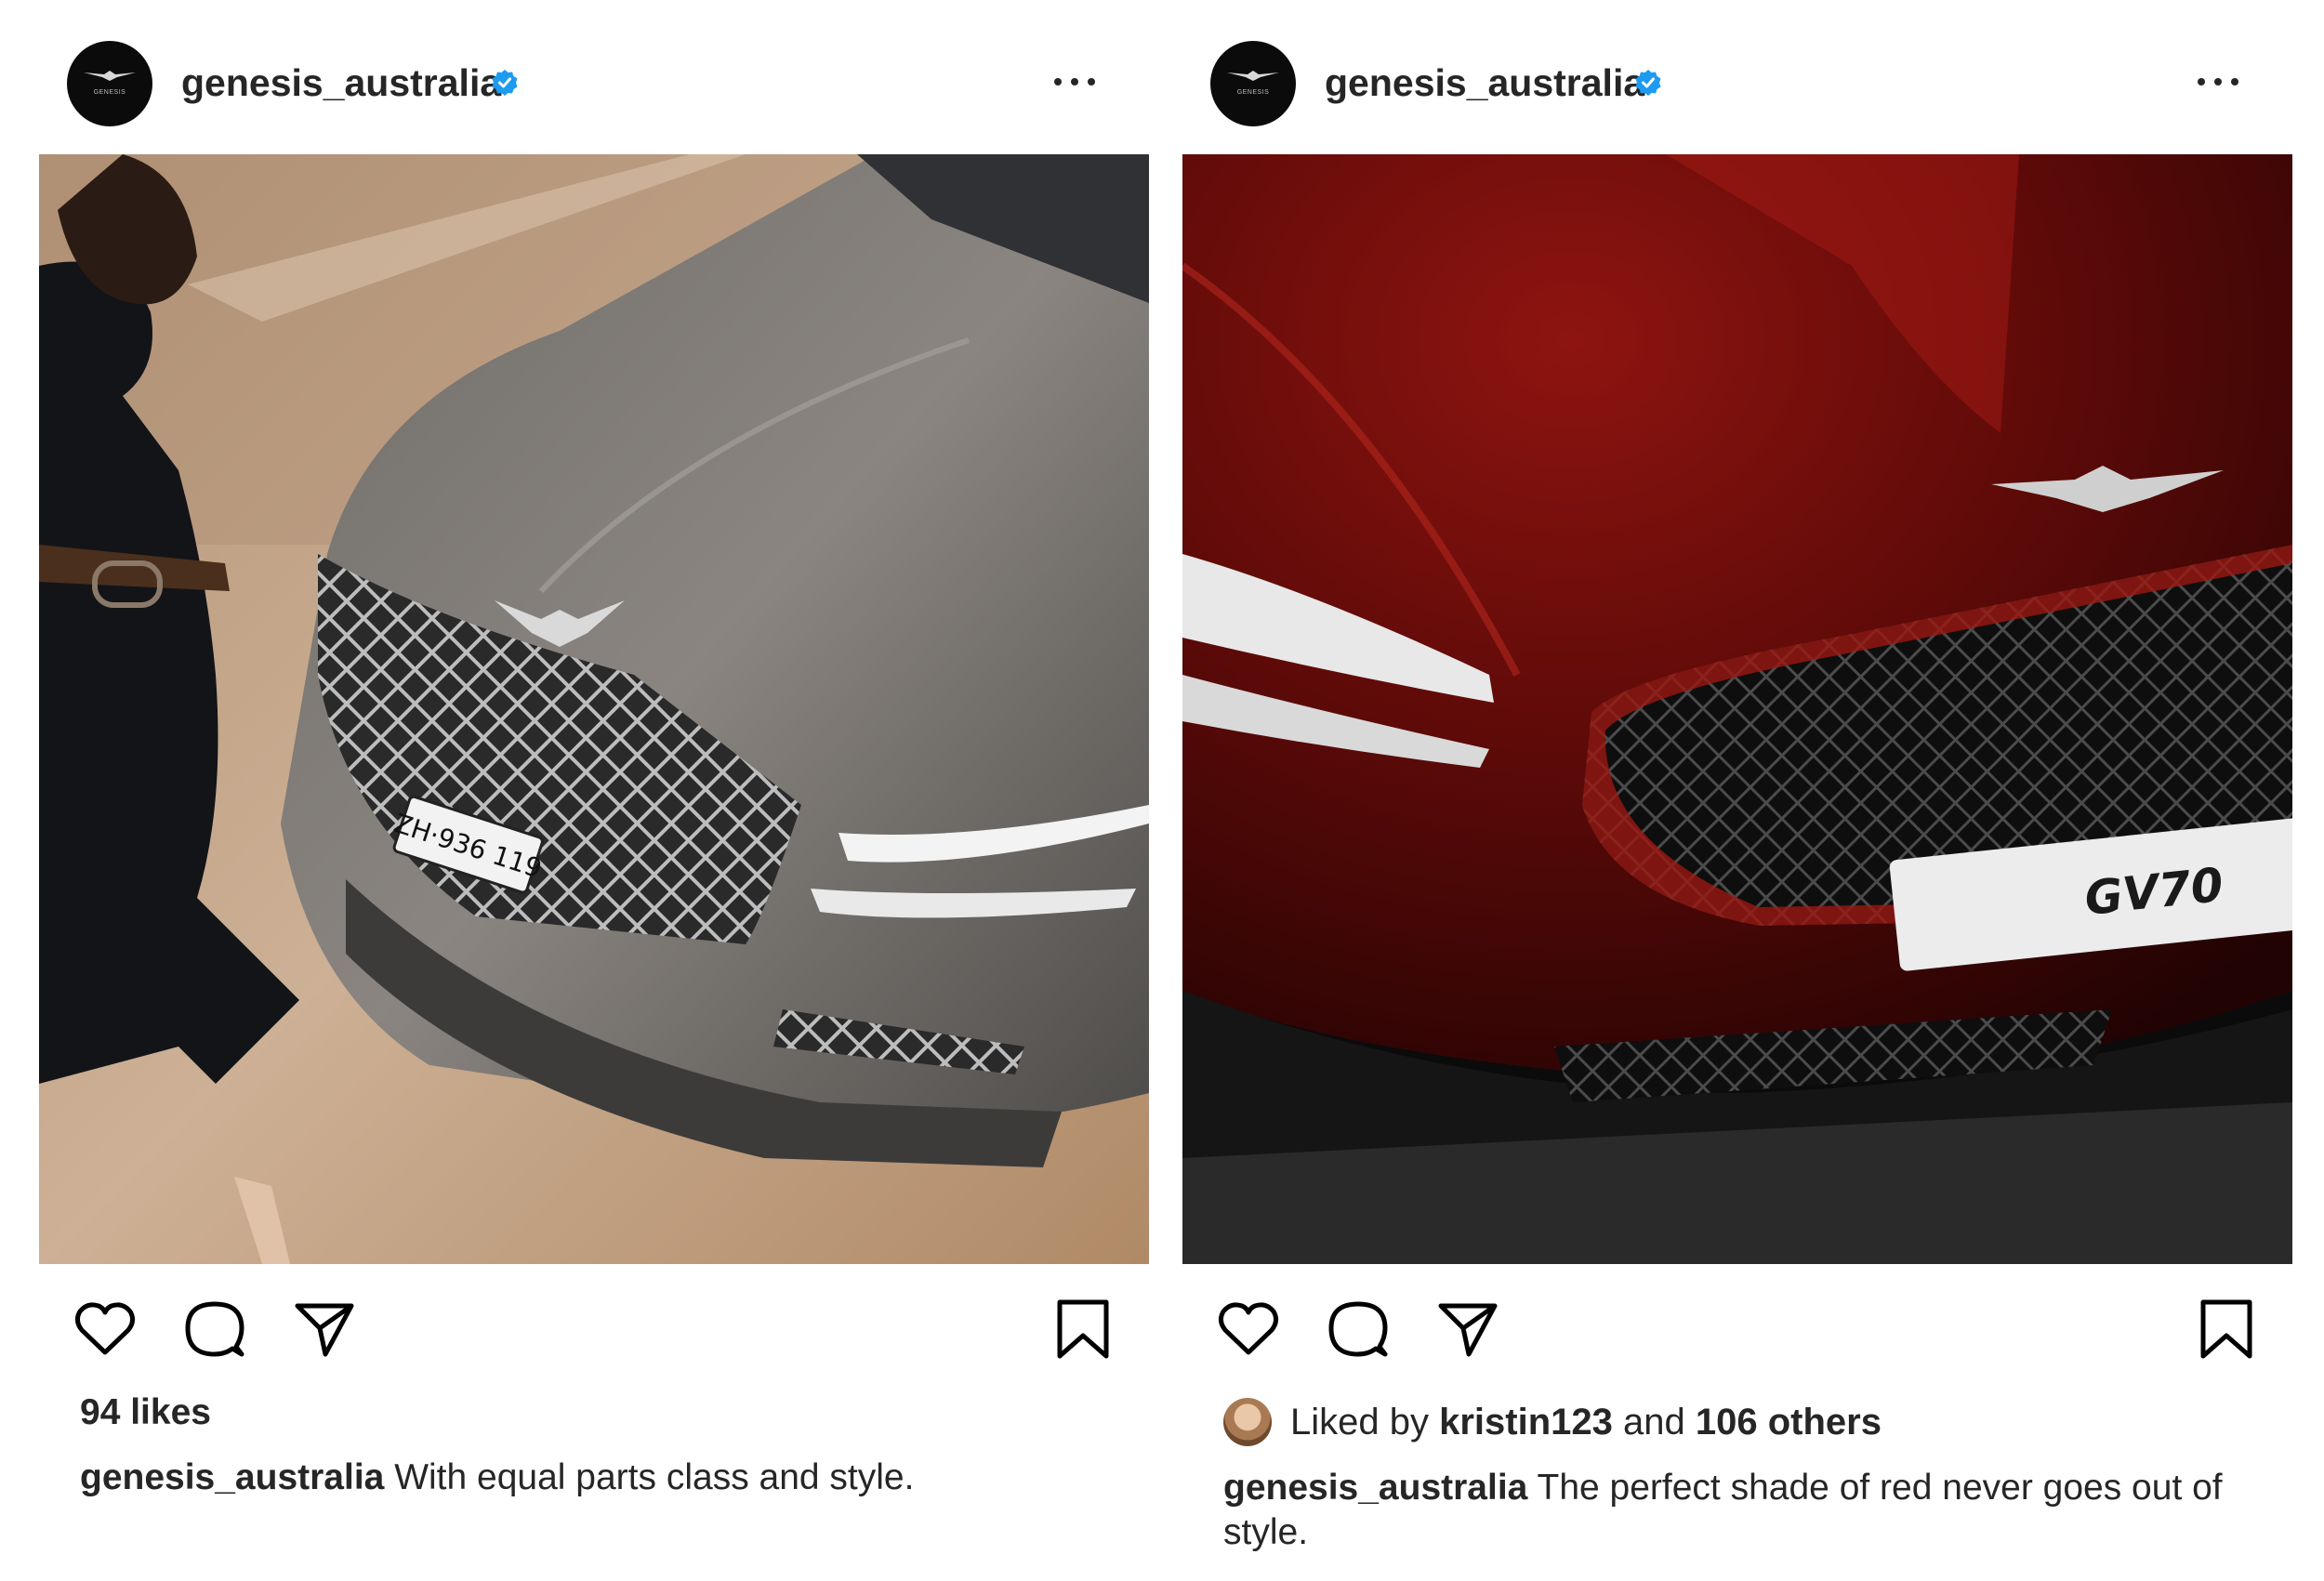 This screenshot has width=2324, height=1581. What do you see at coordinates (1654, 1422) in the screenshot?
I see `liked-and: and` at bounding box center [1654, 1422].